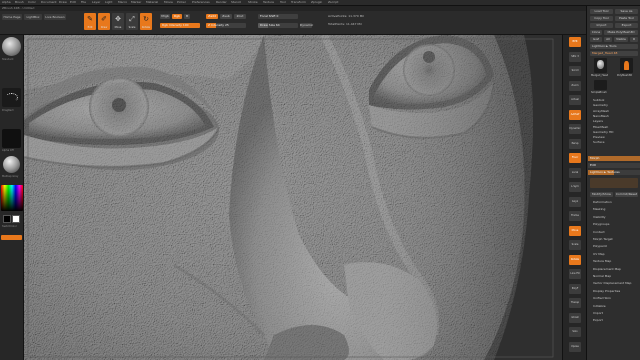 Image resolution: width=640 pixels, height=360 pixels. Describe the element at coordinates (600, 105) in the screenshot. I see `tray-menu-geometry: Geometry` at that location.